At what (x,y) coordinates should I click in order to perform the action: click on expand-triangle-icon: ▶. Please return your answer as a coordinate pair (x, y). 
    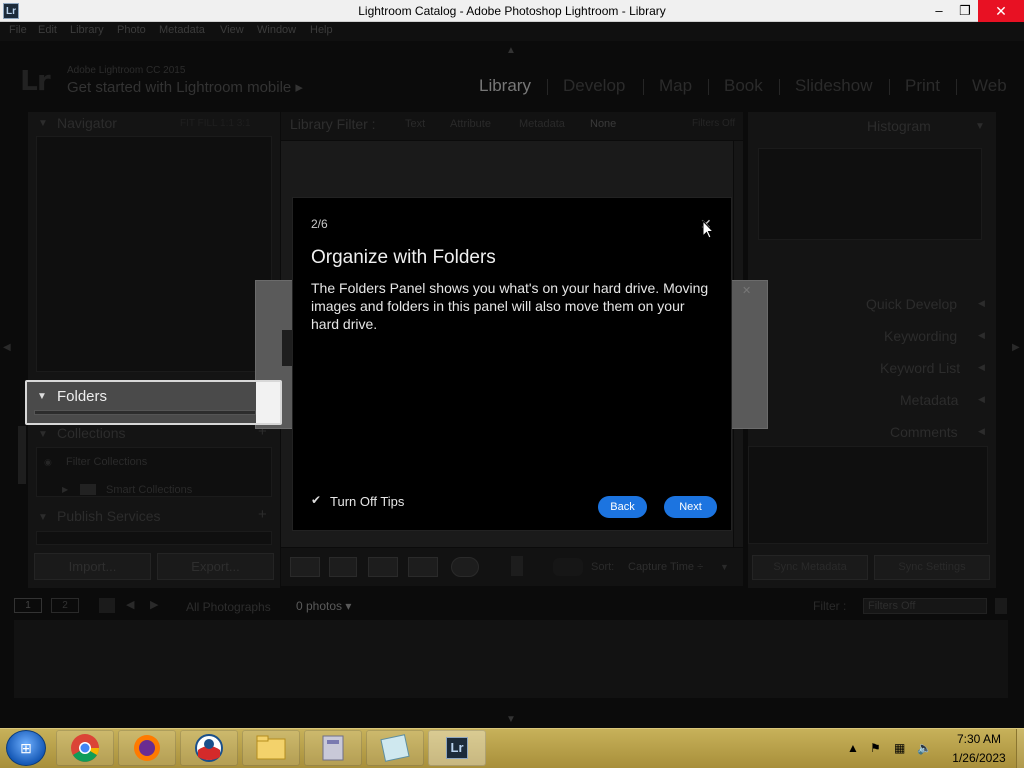
    Looking at the image, I should click on (65, 489).